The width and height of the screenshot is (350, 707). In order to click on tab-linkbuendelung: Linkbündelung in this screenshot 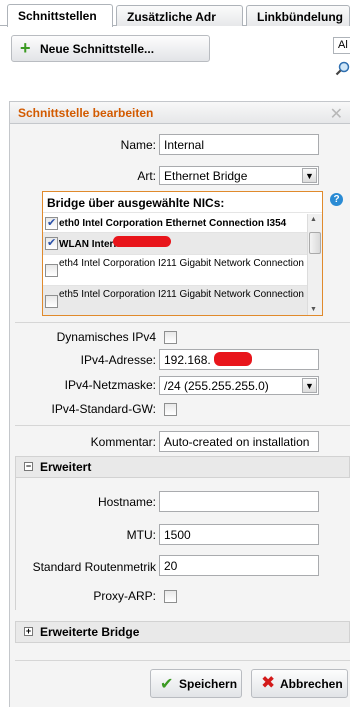, I will do `click(298, 15)`.